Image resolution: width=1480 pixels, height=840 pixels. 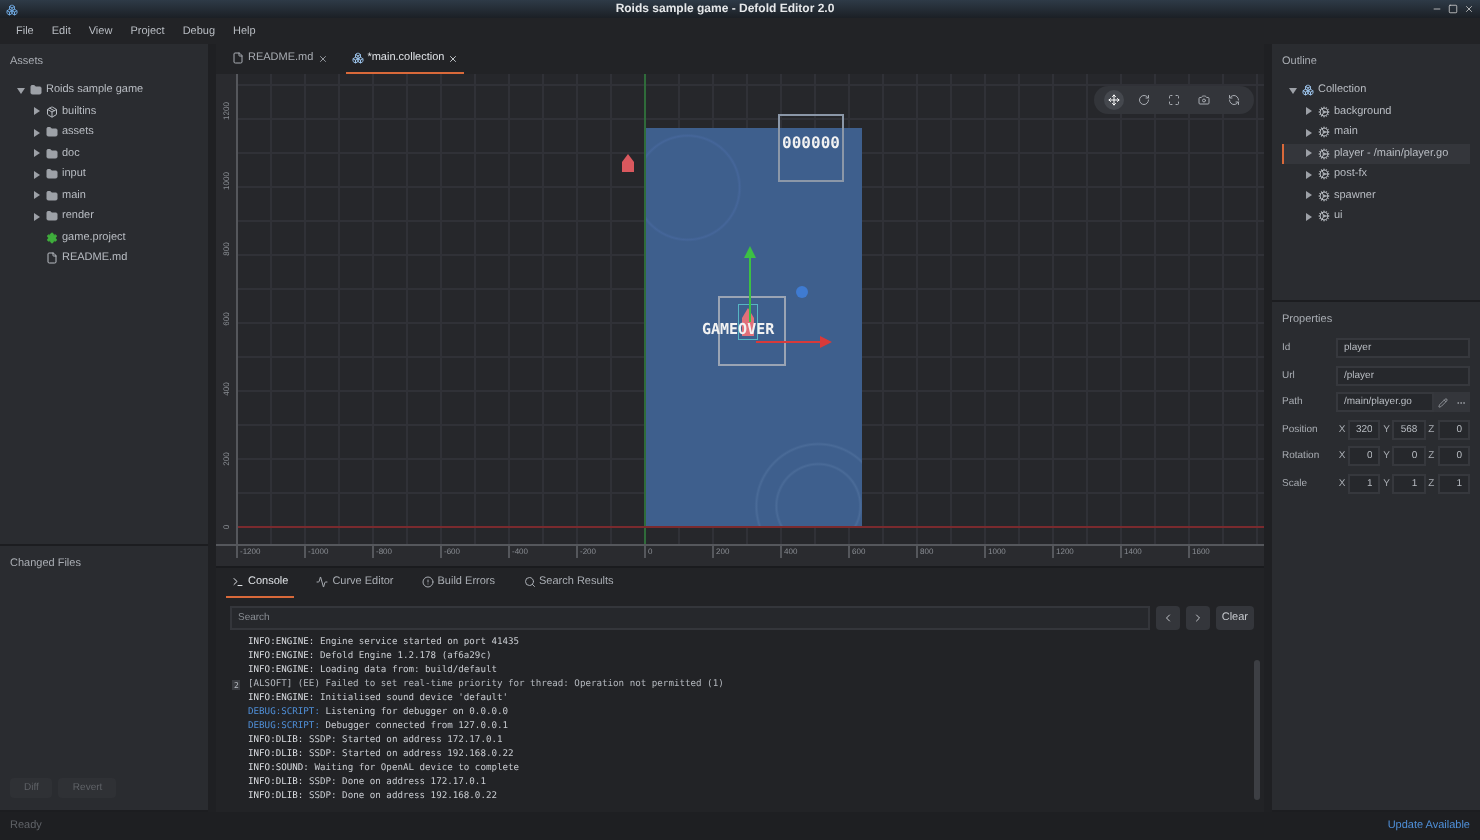 I want to click on alert-icon, so click(x=427, y=582).